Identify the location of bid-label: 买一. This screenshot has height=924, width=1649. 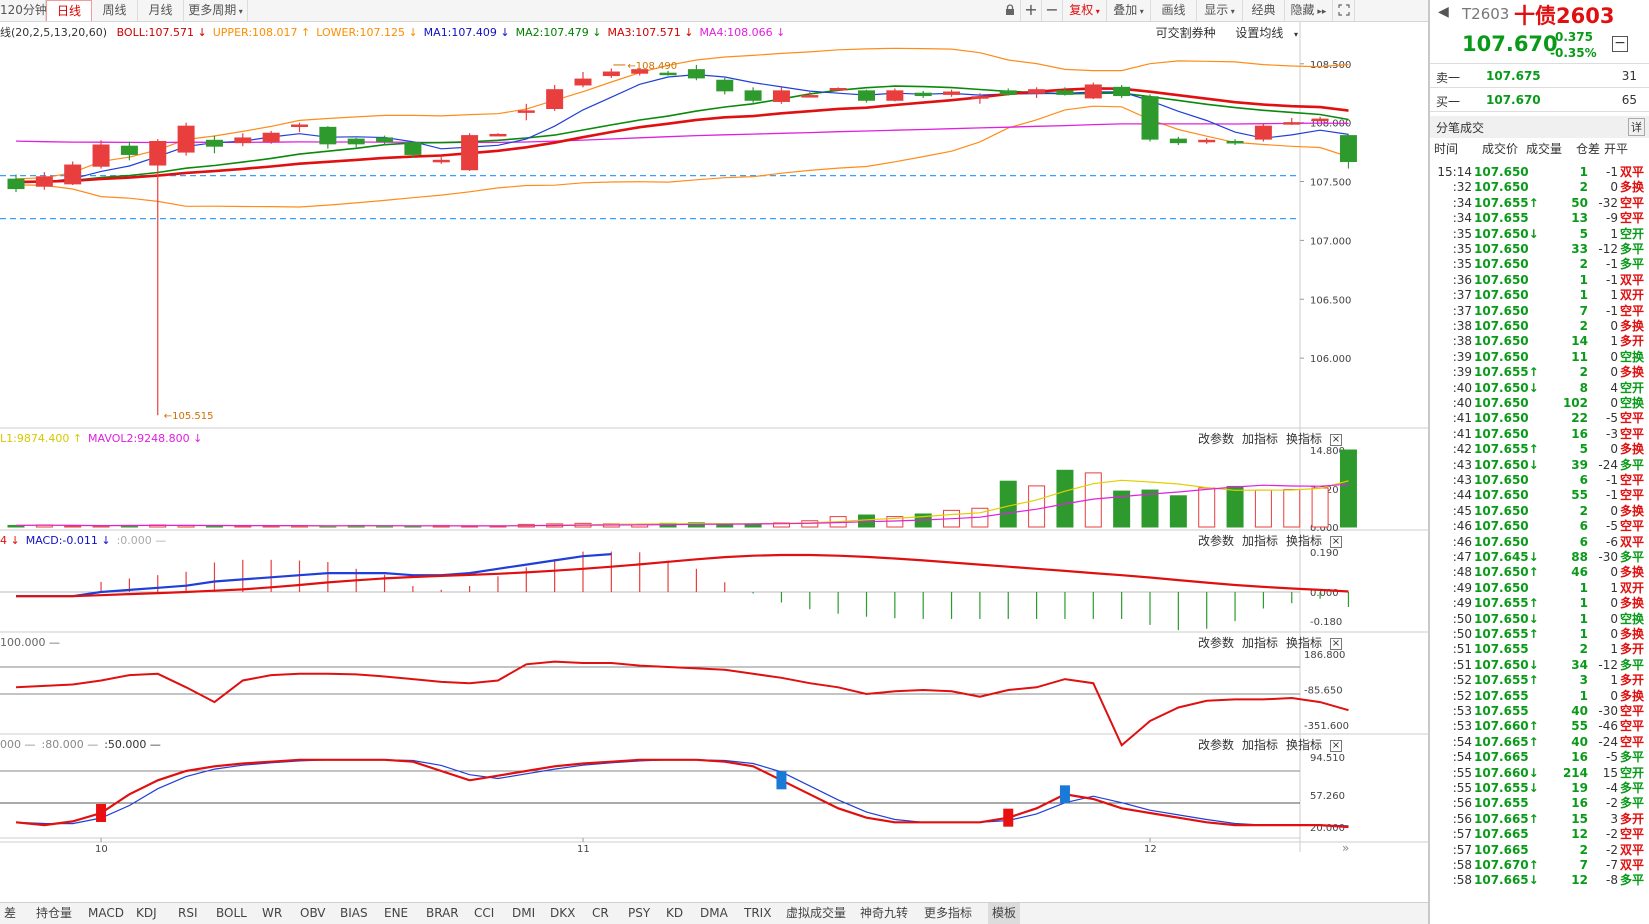
(1448, 102).